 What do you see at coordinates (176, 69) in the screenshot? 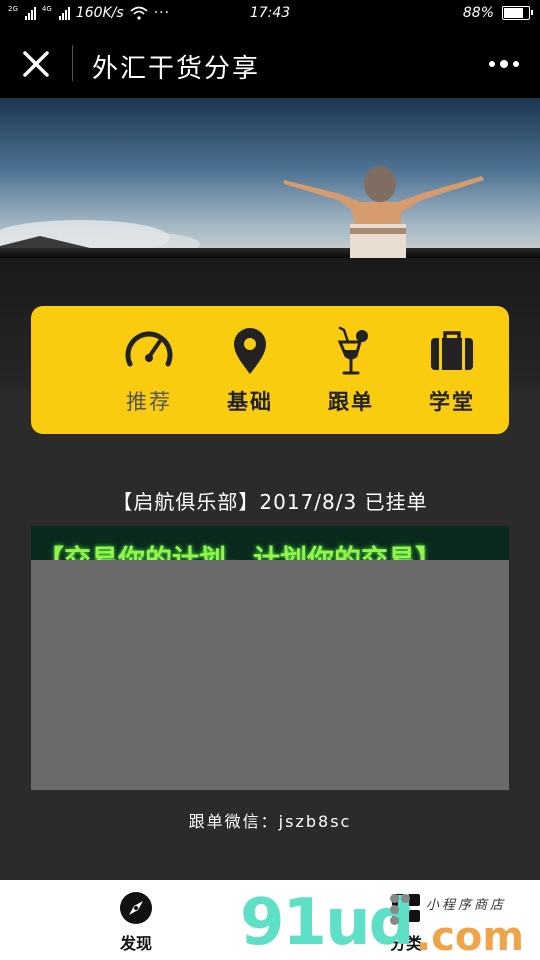
I see `page-title: 外汇干货分享` at bounding box center [176, 69].